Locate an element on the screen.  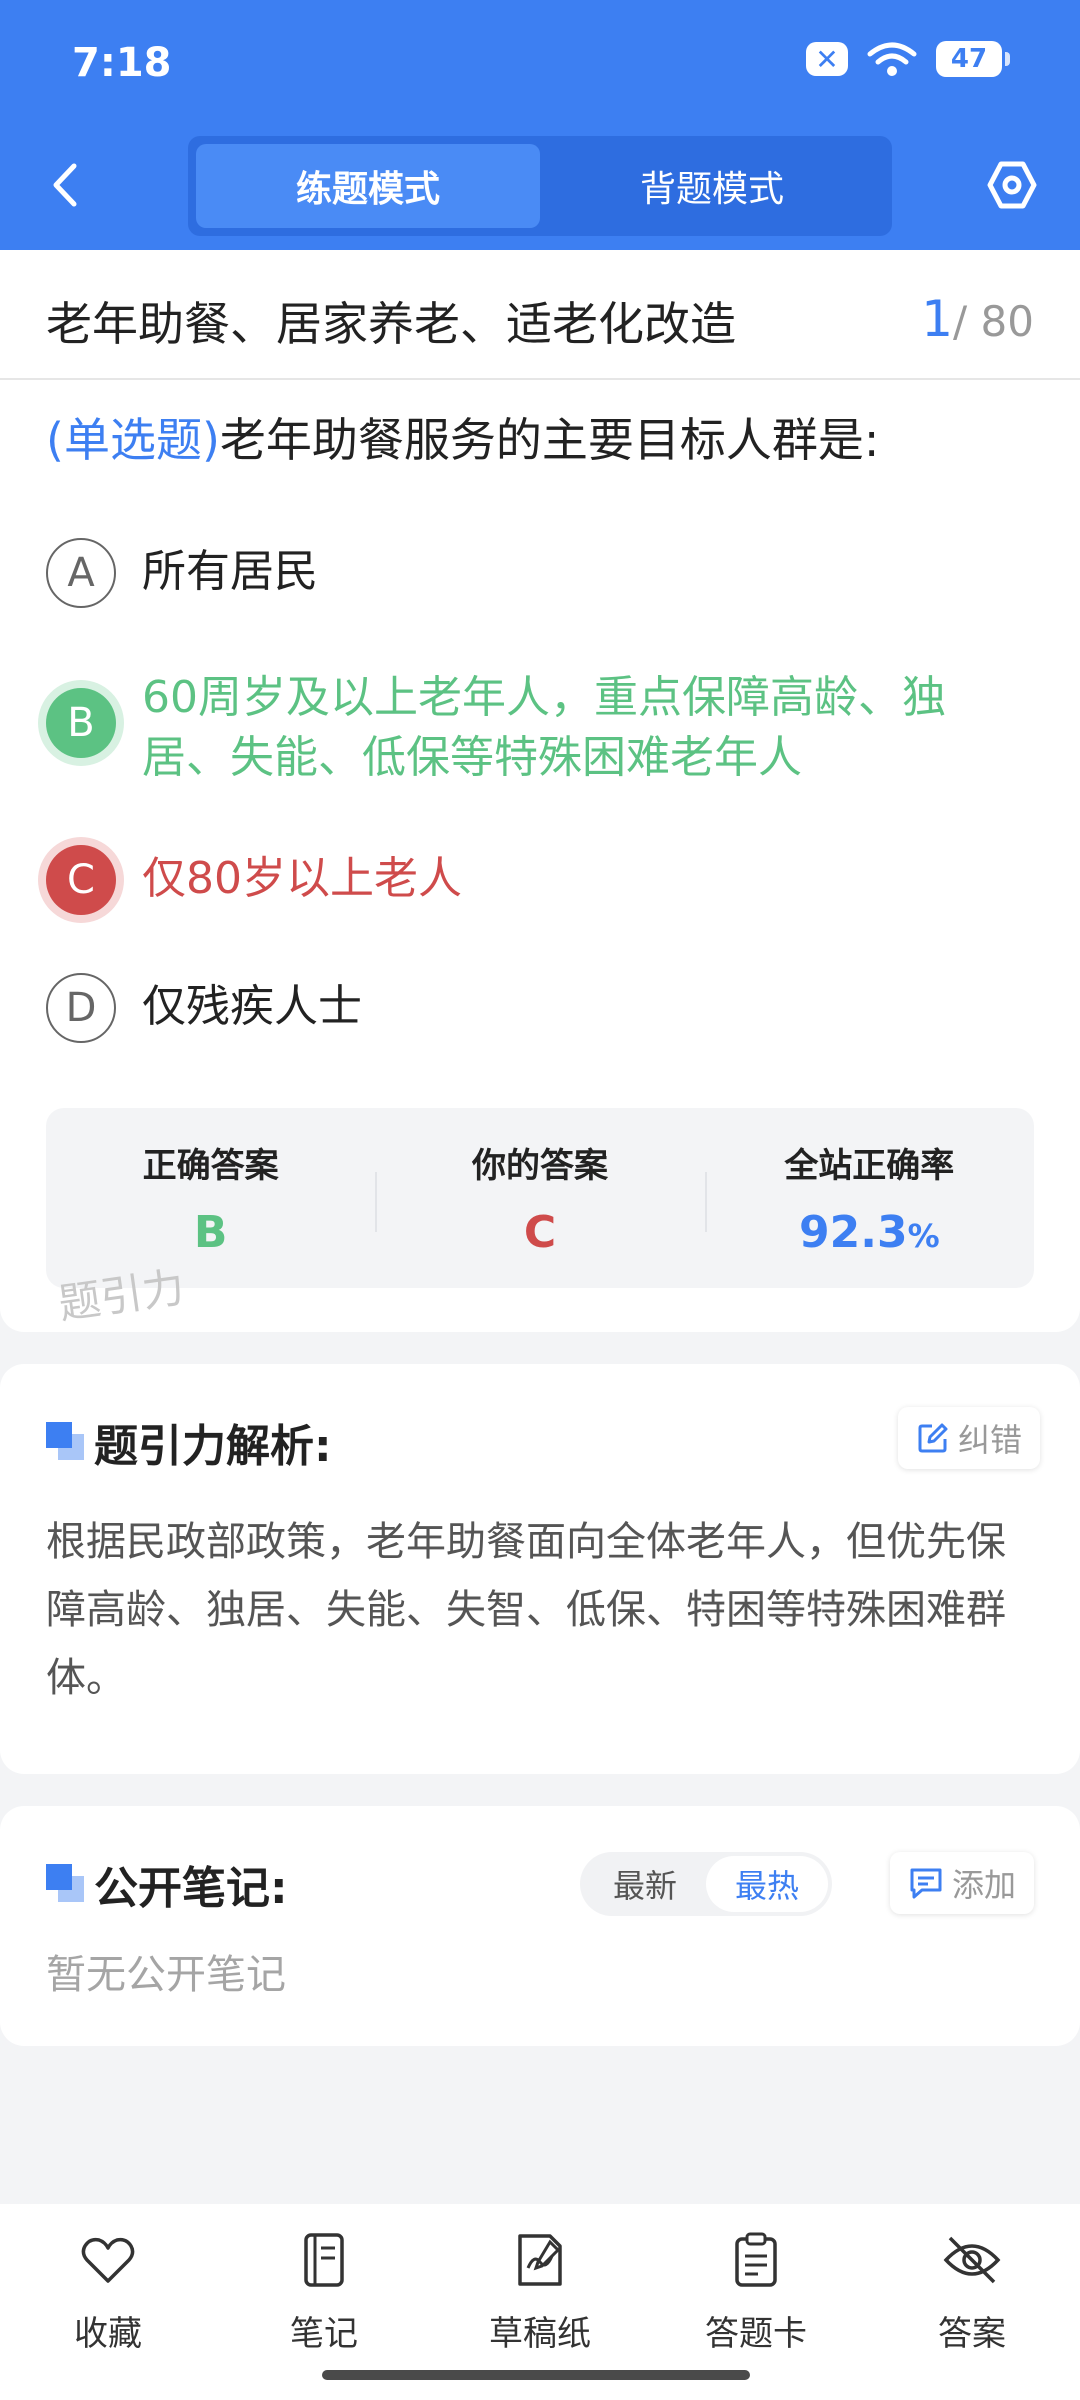
nav-answer: 答案 is located at coordinates (972, 2302).